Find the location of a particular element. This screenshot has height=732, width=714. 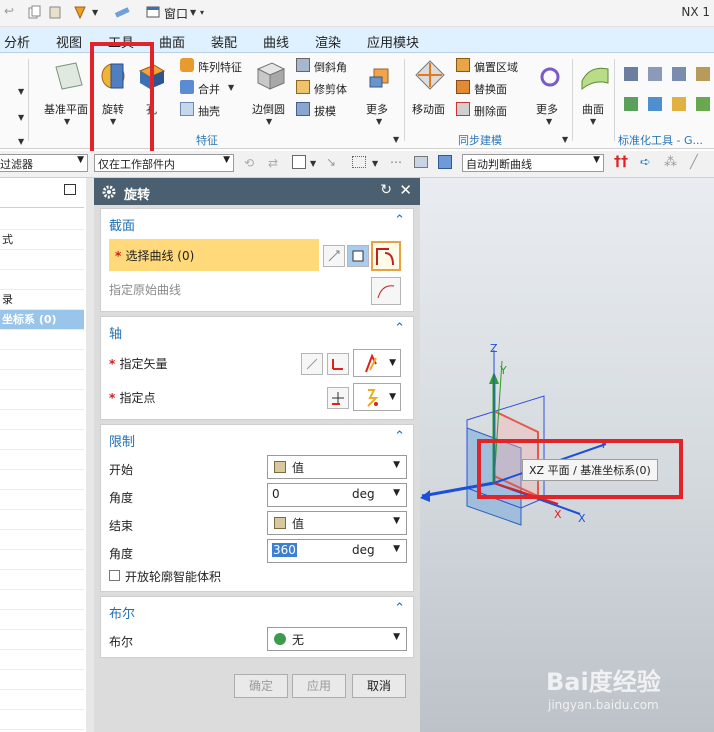

end-type-select: 值 ▼ is located at coordinates (337, 523).